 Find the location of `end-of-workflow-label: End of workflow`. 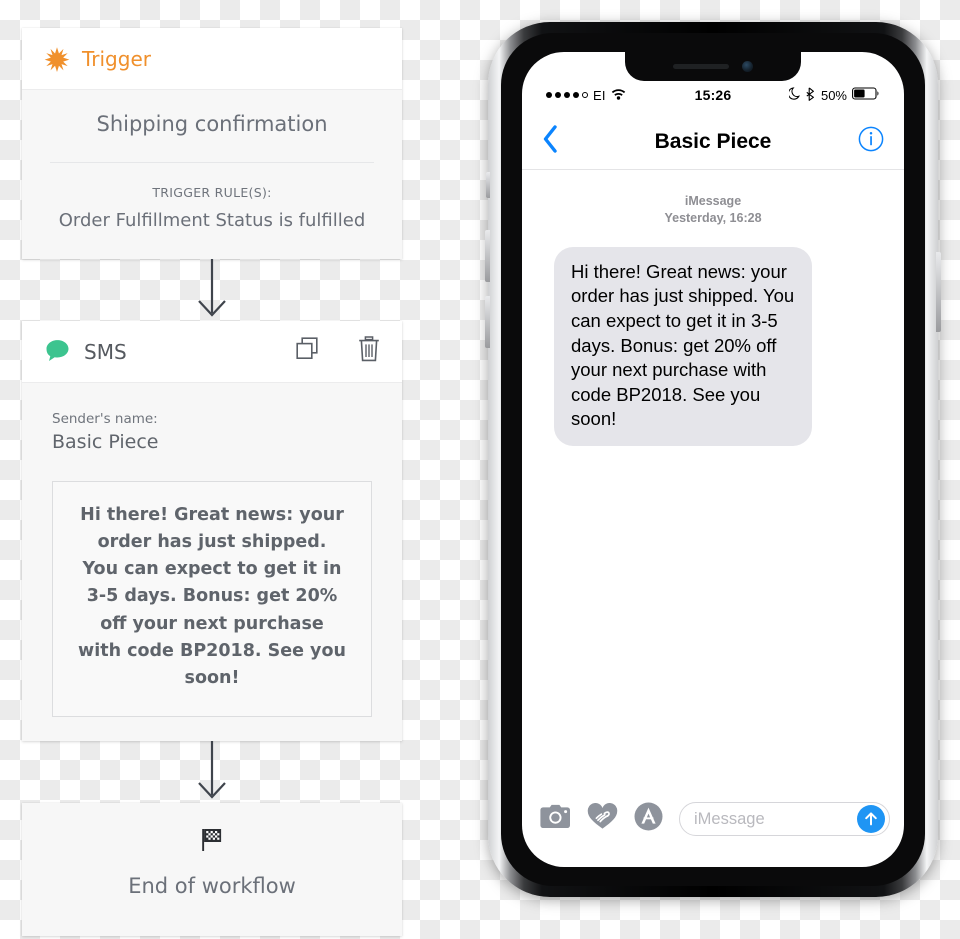

end-of-workflow-label: End of workflow is located at coordinates (212, 885).